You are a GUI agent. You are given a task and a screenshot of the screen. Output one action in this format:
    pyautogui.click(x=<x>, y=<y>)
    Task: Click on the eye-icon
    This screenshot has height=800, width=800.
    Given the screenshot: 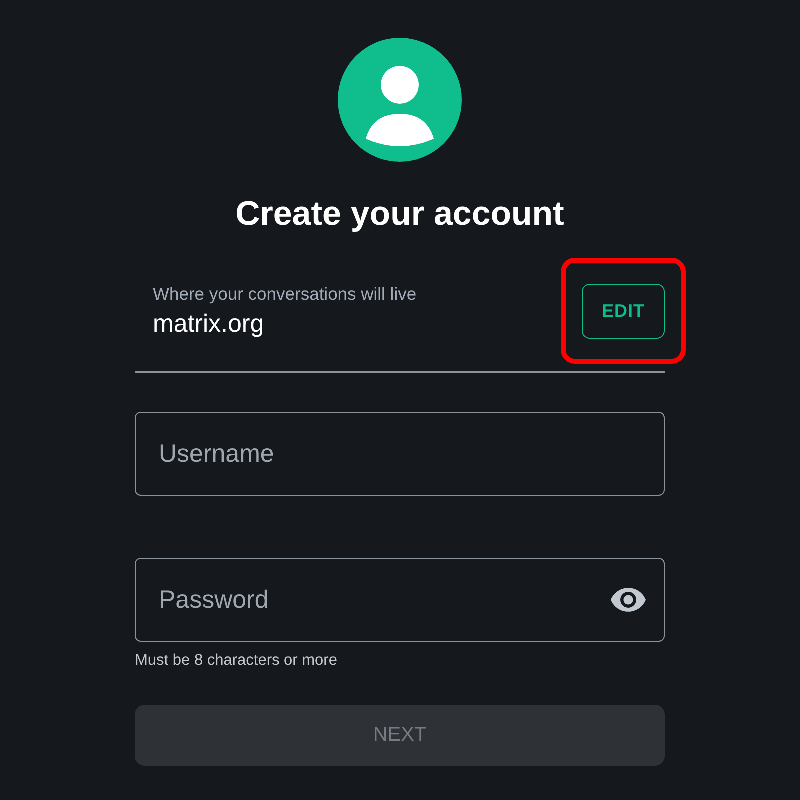 What is the action you would take?
    pyautogui.click(x=628, y=600)
    